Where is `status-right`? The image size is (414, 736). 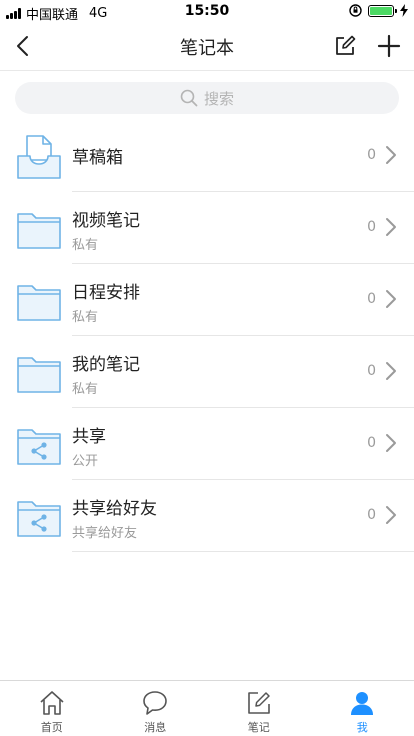 status-right is located at coordinates (378, 10).